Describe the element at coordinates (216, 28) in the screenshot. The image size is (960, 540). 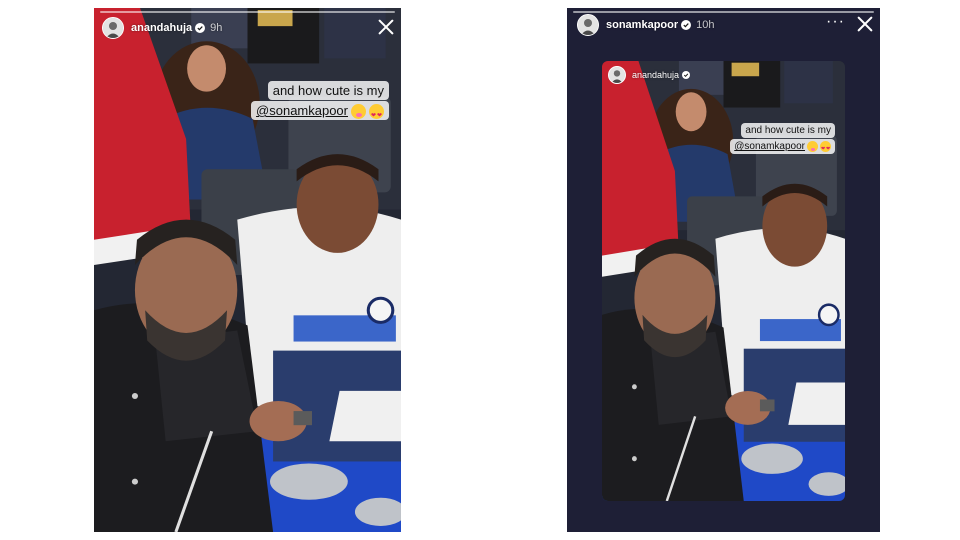
I see `timestamp: 9h` at that location.